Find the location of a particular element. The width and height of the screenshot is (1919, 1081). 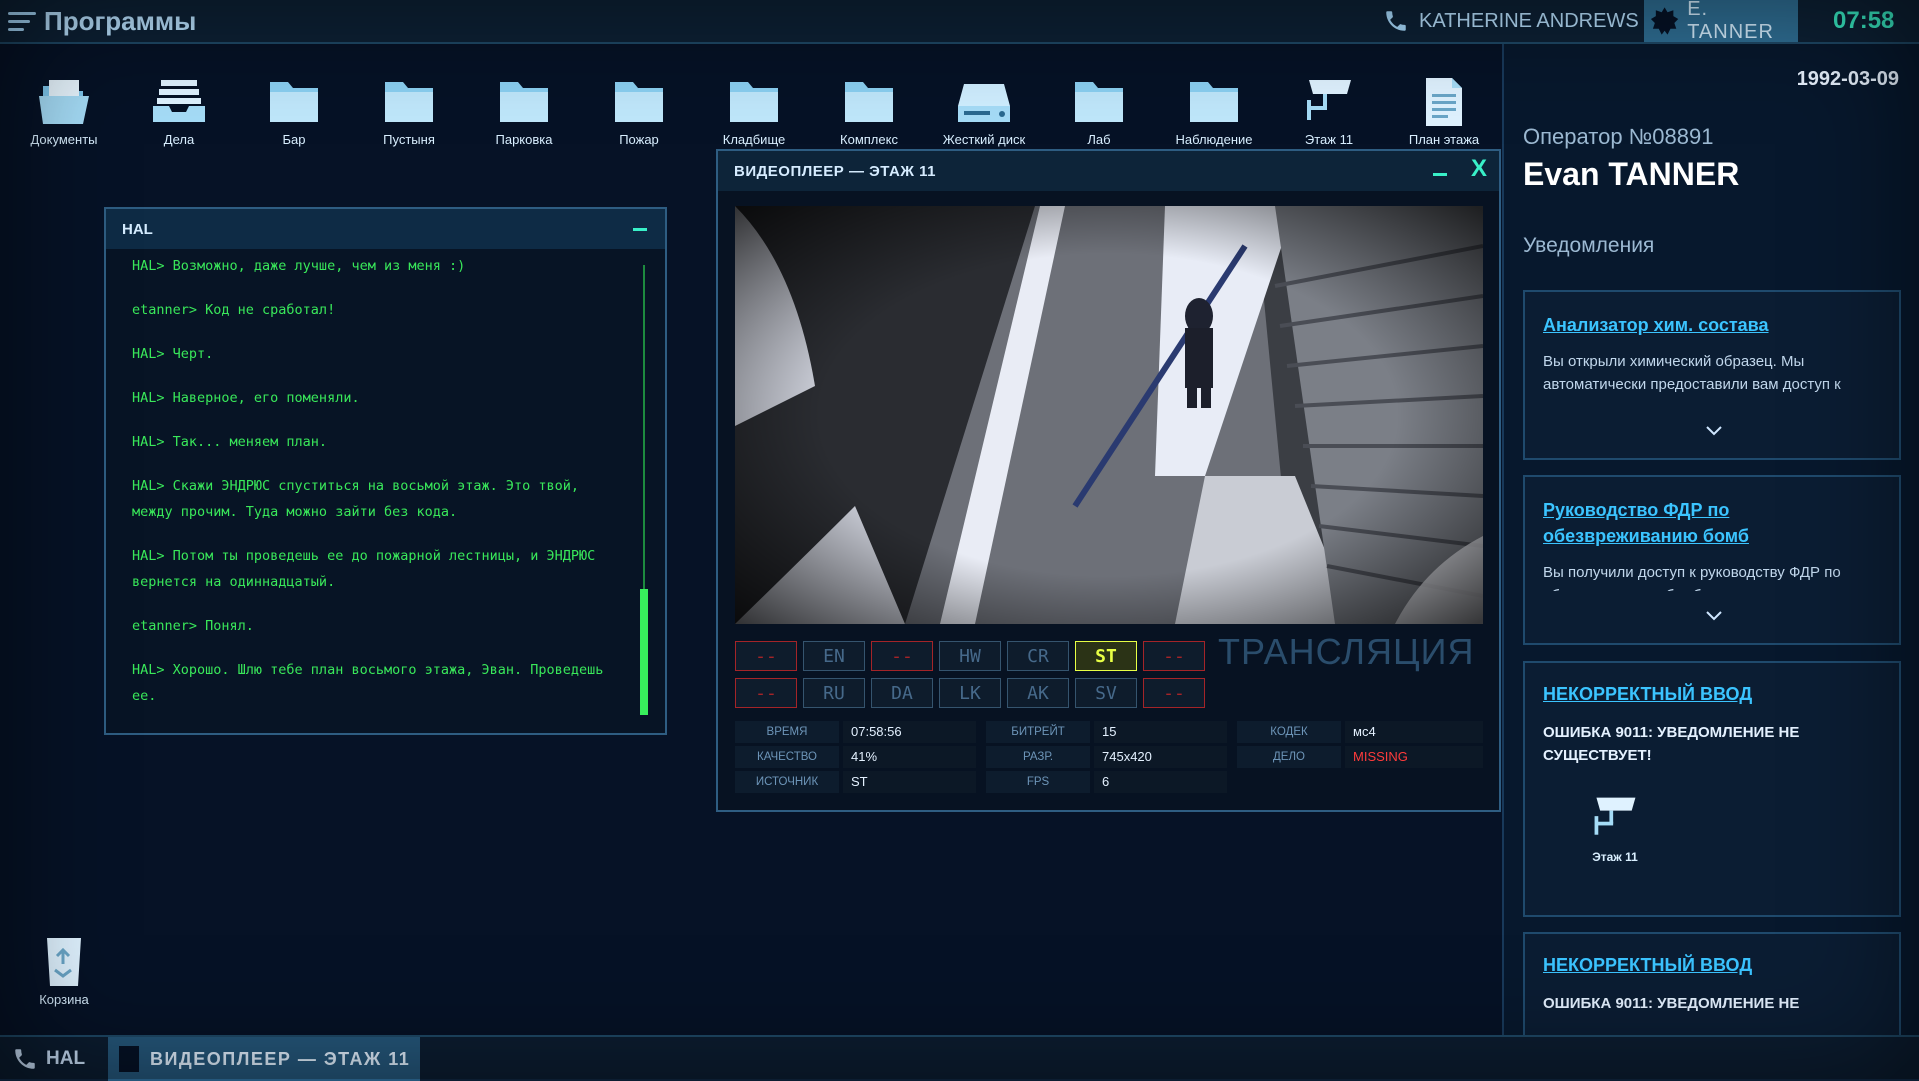

taskbar-hal-button: HAL is located at coordinates (48, 1059).